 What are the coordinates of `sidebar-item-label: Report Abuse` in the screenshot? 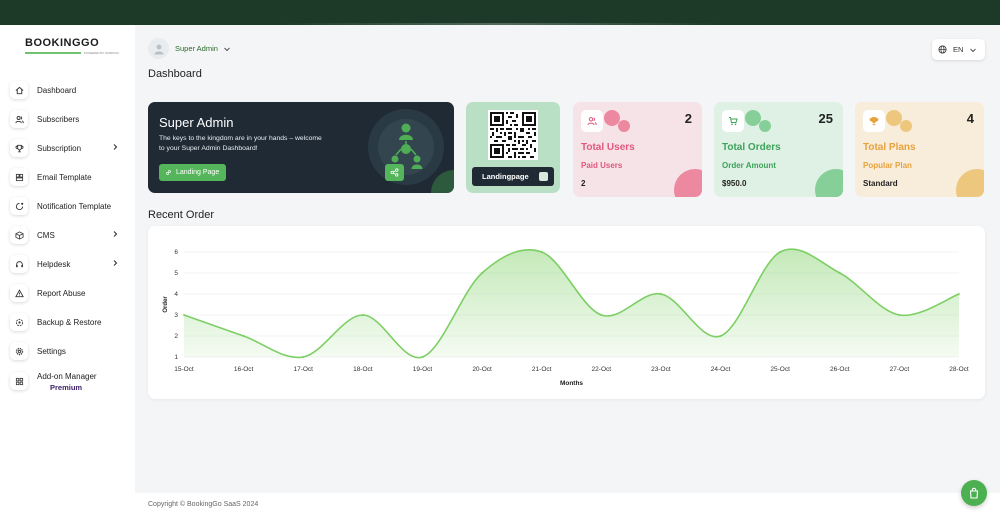 It's located at (61, 293).